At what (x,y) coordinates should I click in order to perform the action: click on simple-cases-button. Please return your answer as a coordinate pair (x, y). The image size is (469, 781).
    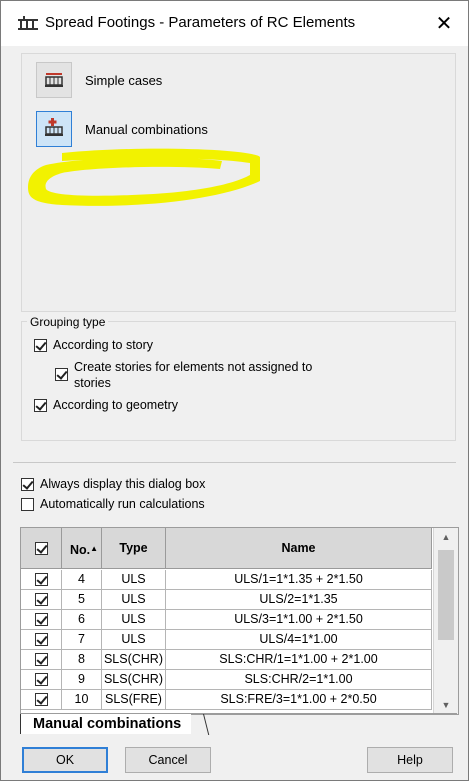
    Looking at the image, I should click on (54, 80).